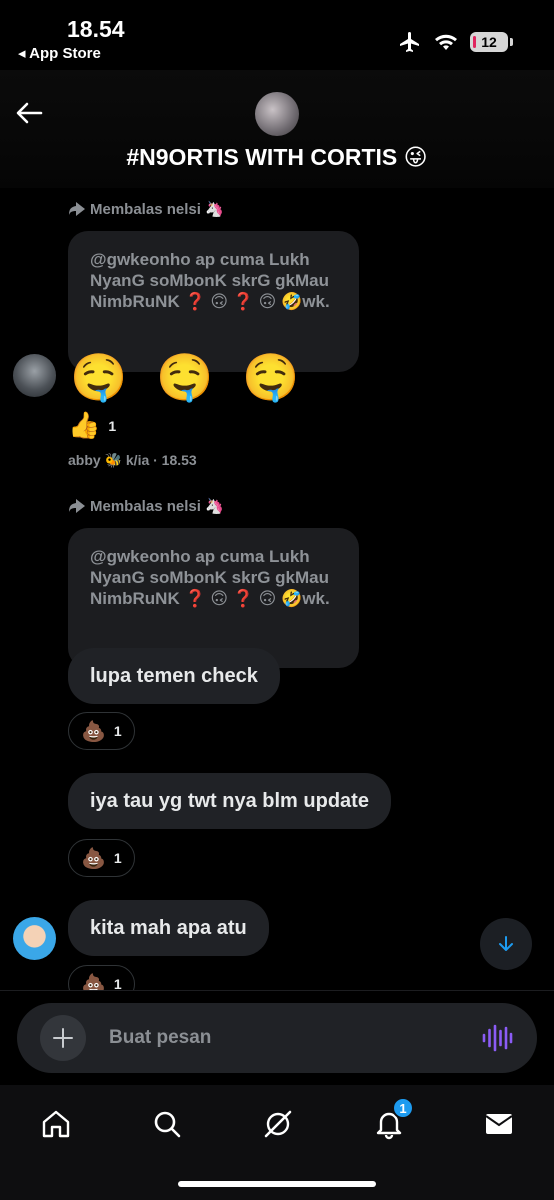  I want to click on bottom-navigation: 1, so click(277, 1142).